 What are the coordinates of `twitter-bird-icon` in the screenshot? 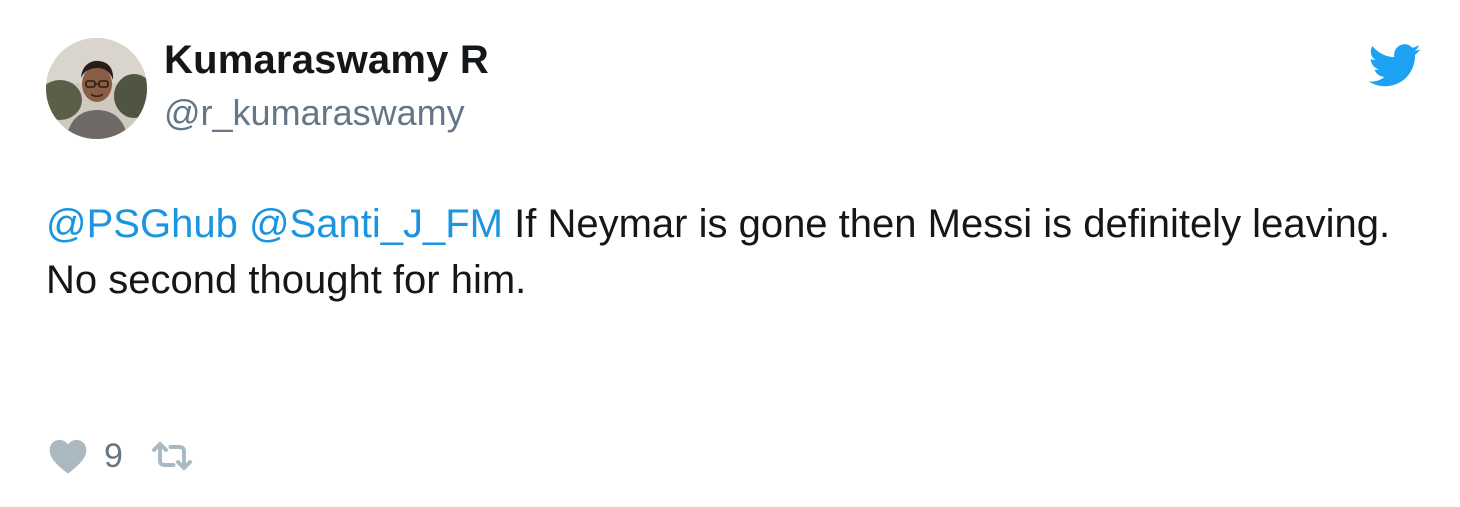 It's located at (1395, 66).